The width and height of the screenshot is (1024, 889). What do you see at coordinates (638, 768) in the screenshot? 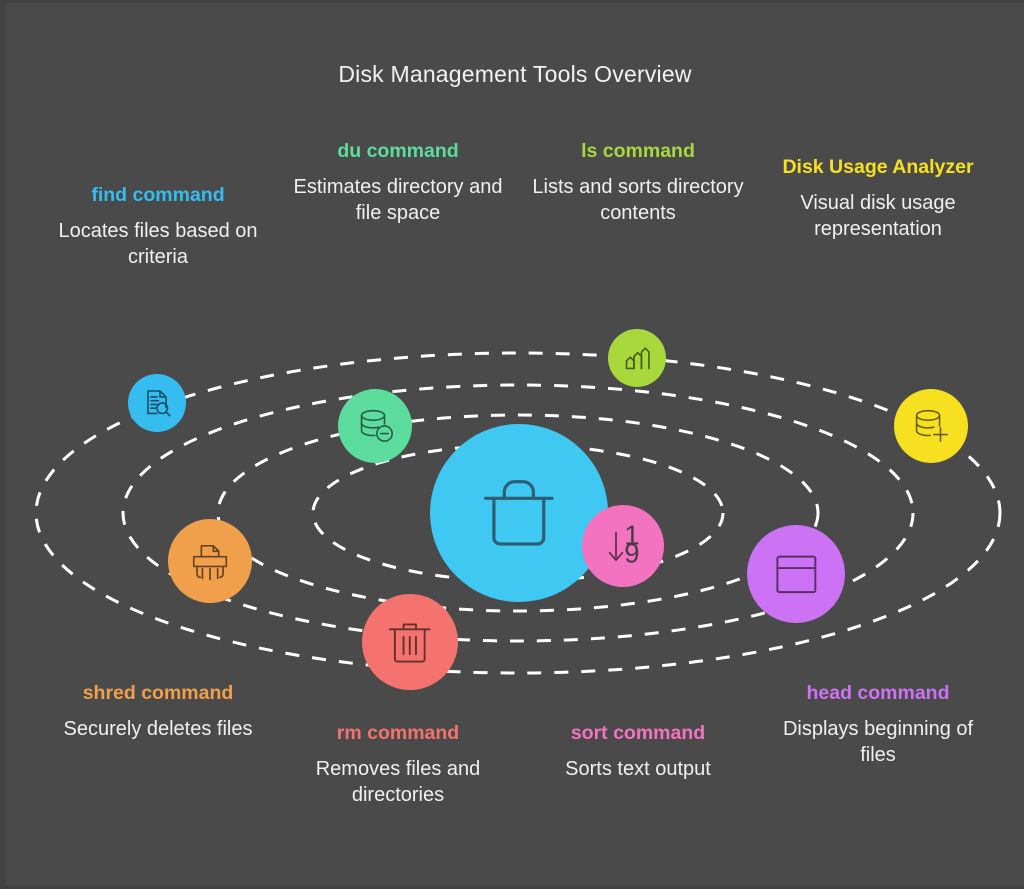
I see `label-desc-sort: Sorts text output` at bounding box center [638, 768].